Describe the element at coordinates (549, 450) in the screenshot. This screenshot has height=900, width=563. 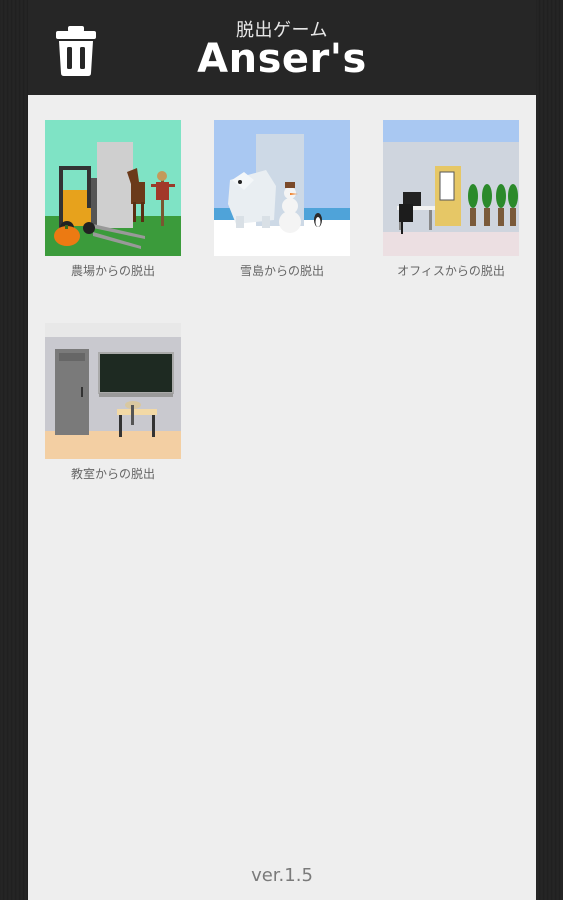
I see `right-border` at that location.